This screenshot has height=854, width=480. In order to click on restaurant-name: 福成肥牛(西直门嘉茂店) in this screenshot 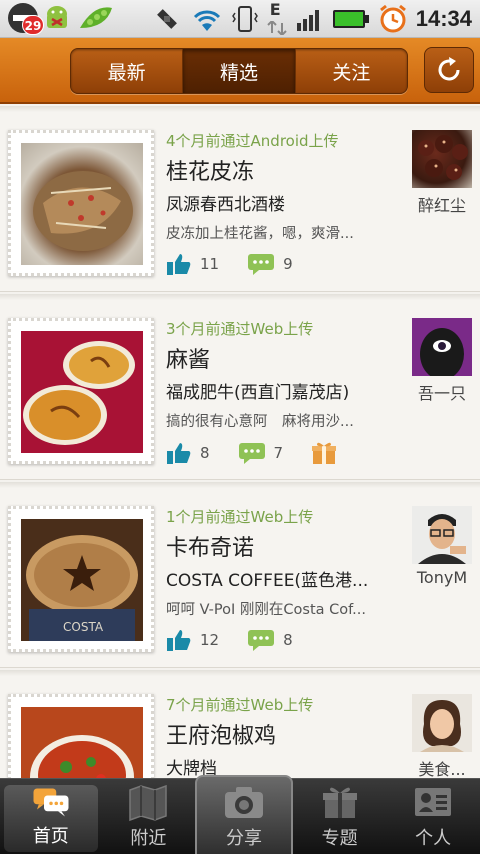, I will do `click(257, 390)`.